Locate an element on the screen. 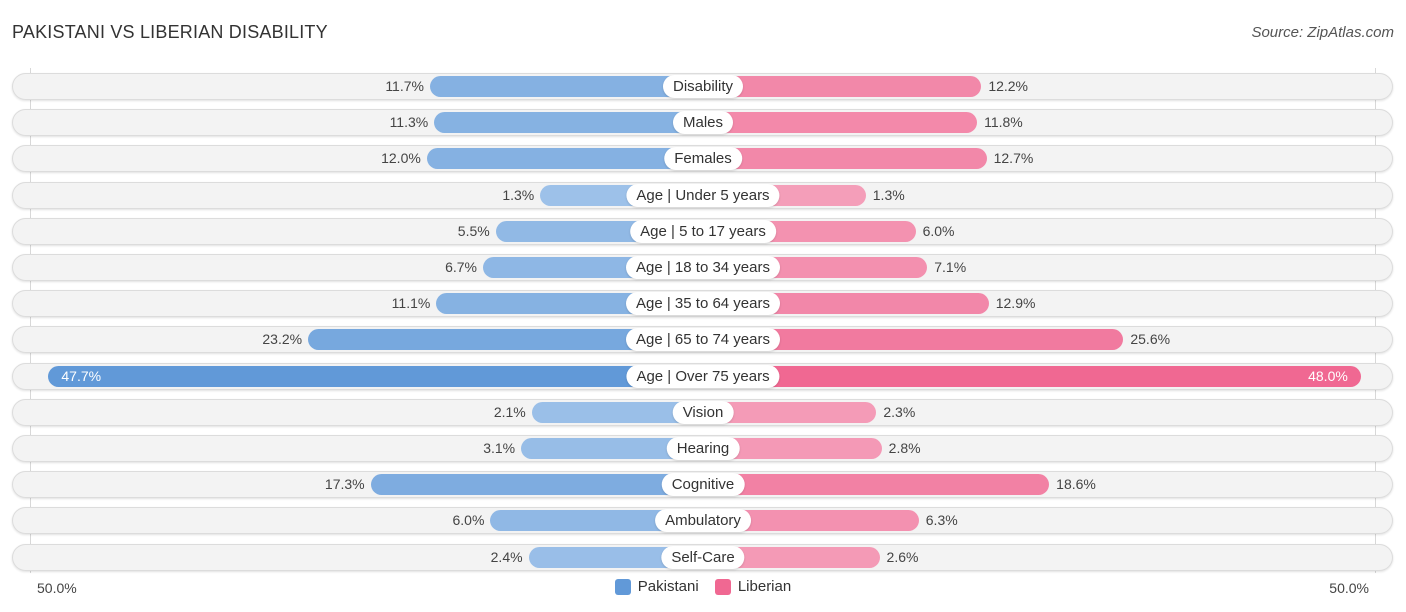 The width and height of the screenshot is (1406, 612). chart-row: 47.7% 48.0% Age | Over 75 years is located at coordinates (702, 376).